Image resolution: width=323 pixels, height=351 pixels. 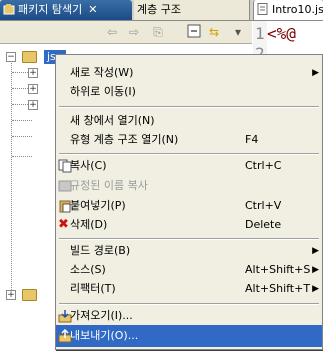 What do you see at coordinates (11, 57) in the screenshot?
I see `collapse-toggle-icon: −` at bounding box center [11, 57].